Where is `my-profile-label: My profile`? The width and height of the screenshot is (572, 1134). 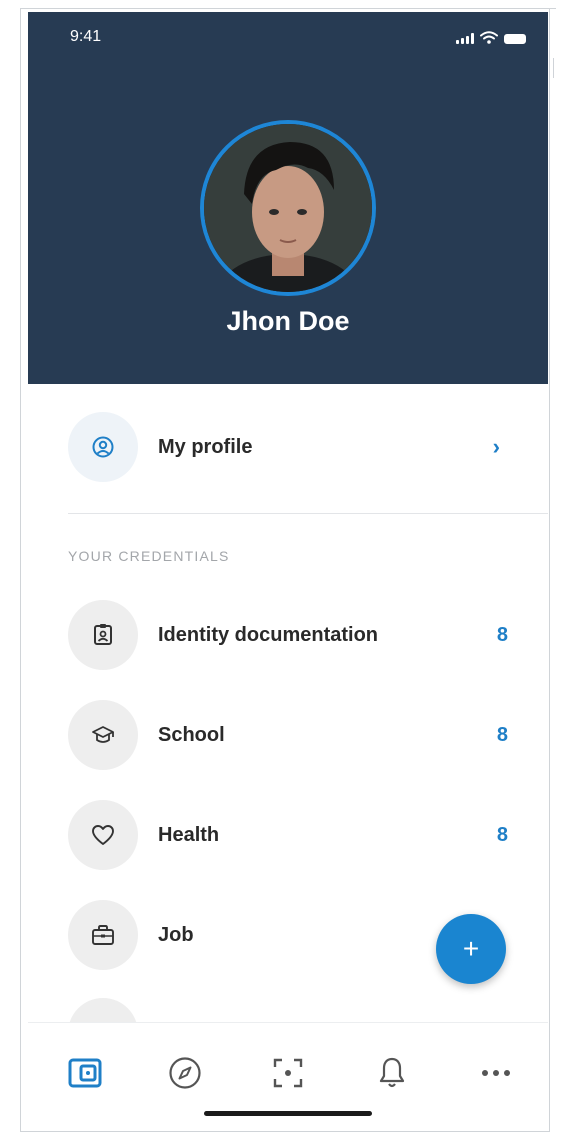 my-profile-label: My profile is located at coordinates (205, 447).